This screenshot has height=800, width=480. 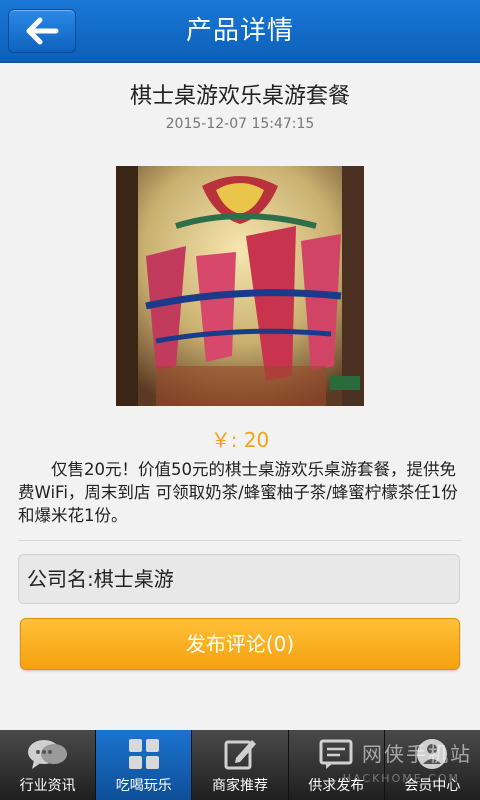 I want to click on divider, so click(x=240, y=540).